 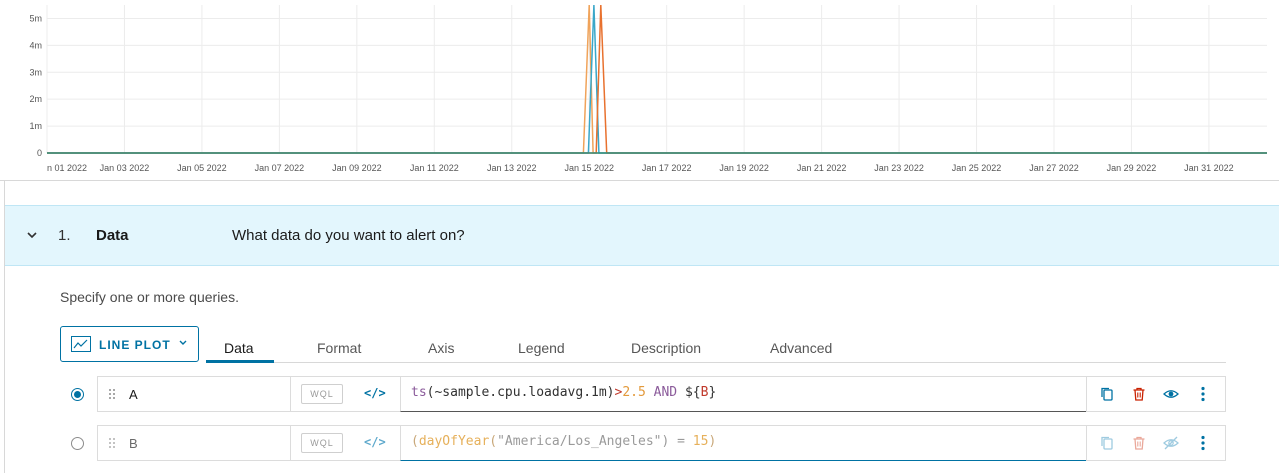 What do you see at coordinates (977, 168) in the screenshot?
I see `x-tick-label: Jan 25 2022` at bounding box center [977, 168].